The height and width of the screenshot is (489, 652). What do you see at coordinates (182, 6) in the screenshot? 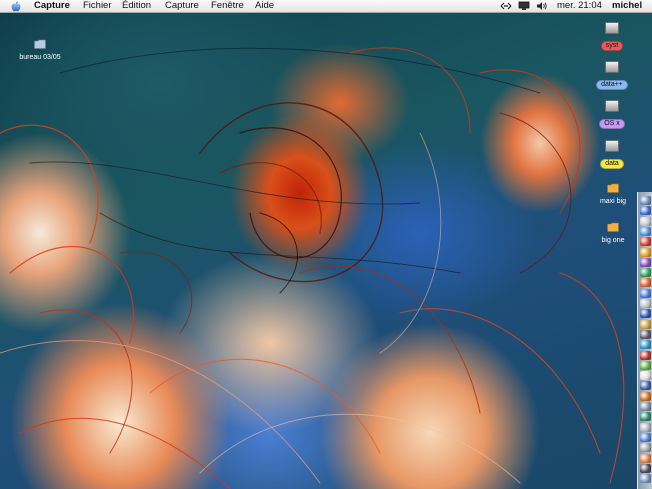
I see `menu-capture: Capture` at bounding box center [182, 6].